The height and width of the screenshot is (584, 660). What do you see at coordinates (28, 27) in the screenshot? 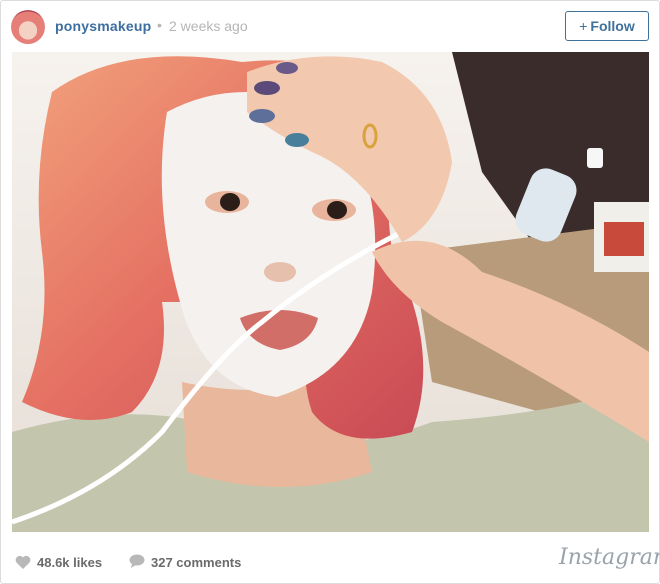
I see `avatar` at bounding box center [28, 27].